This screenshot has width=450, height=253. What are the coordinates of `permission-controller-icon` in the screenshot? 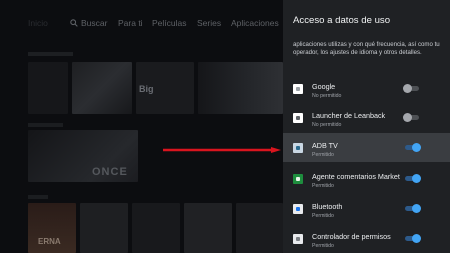 It's located at (298, 239).